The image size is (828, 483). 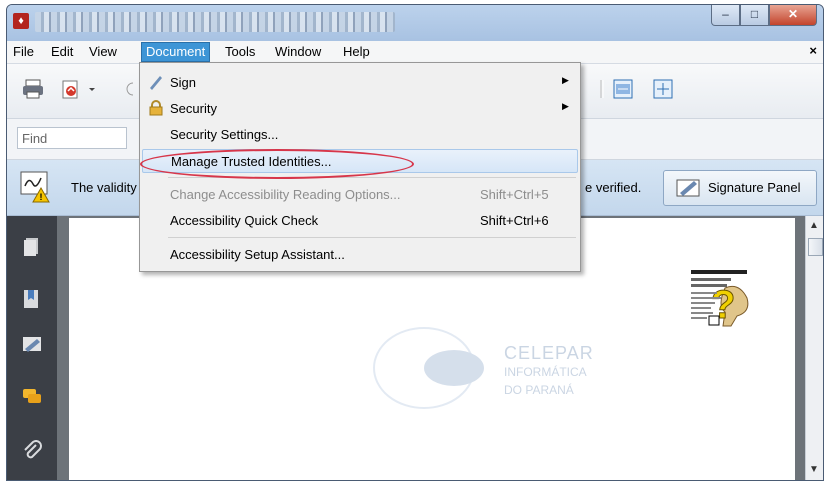 I want to click on annotation-highlight-ring, so click(x=277, y=164).